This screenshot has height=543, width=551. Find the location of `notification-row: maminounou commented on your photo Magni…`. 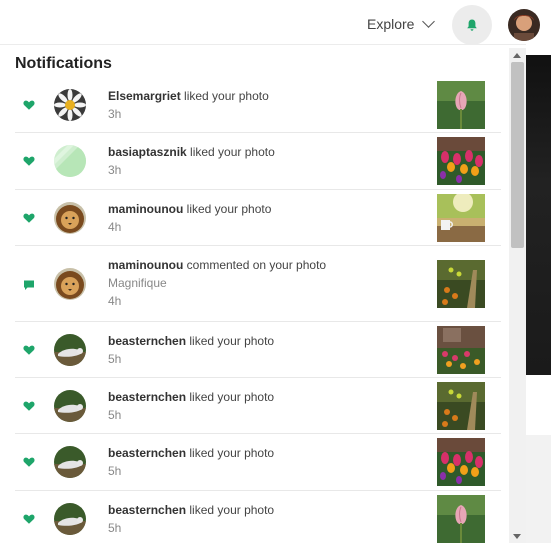

notification-row: maminounou commented on your photo Magni… is located at coordinates (258, 284).